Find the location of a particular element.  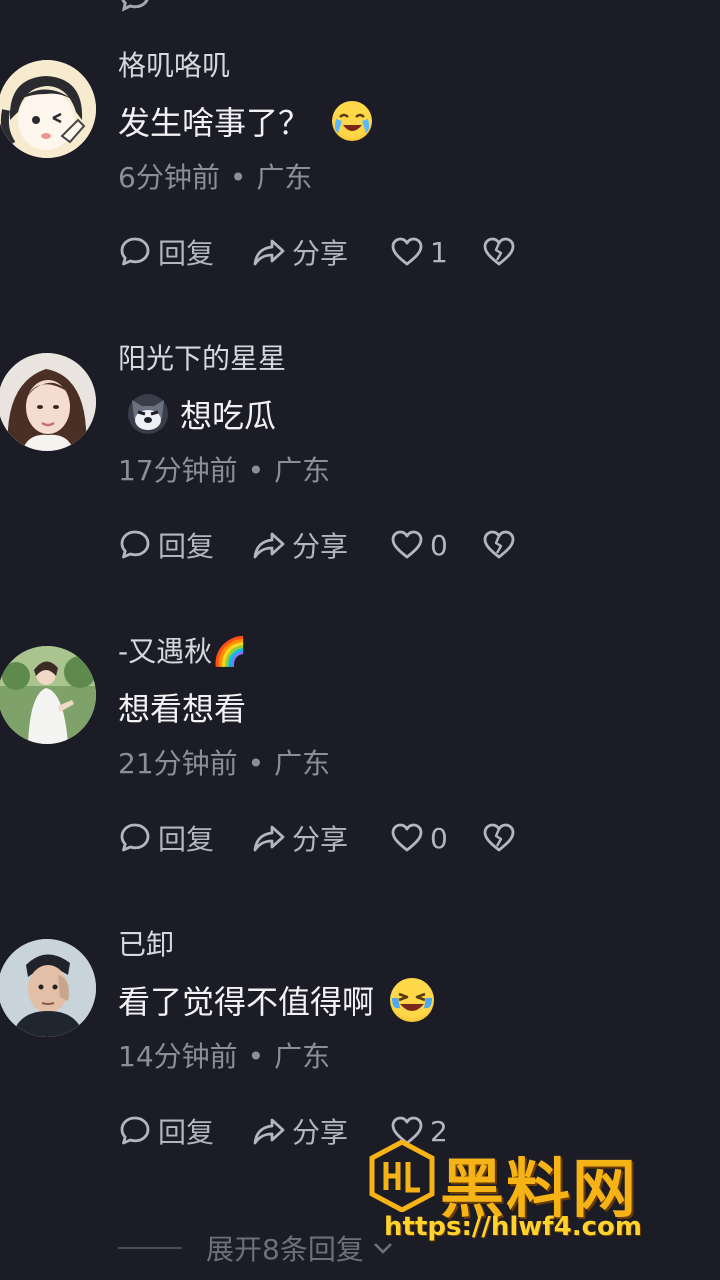

crying-laugh-emoji-icon is located at coordinates (352, 121).